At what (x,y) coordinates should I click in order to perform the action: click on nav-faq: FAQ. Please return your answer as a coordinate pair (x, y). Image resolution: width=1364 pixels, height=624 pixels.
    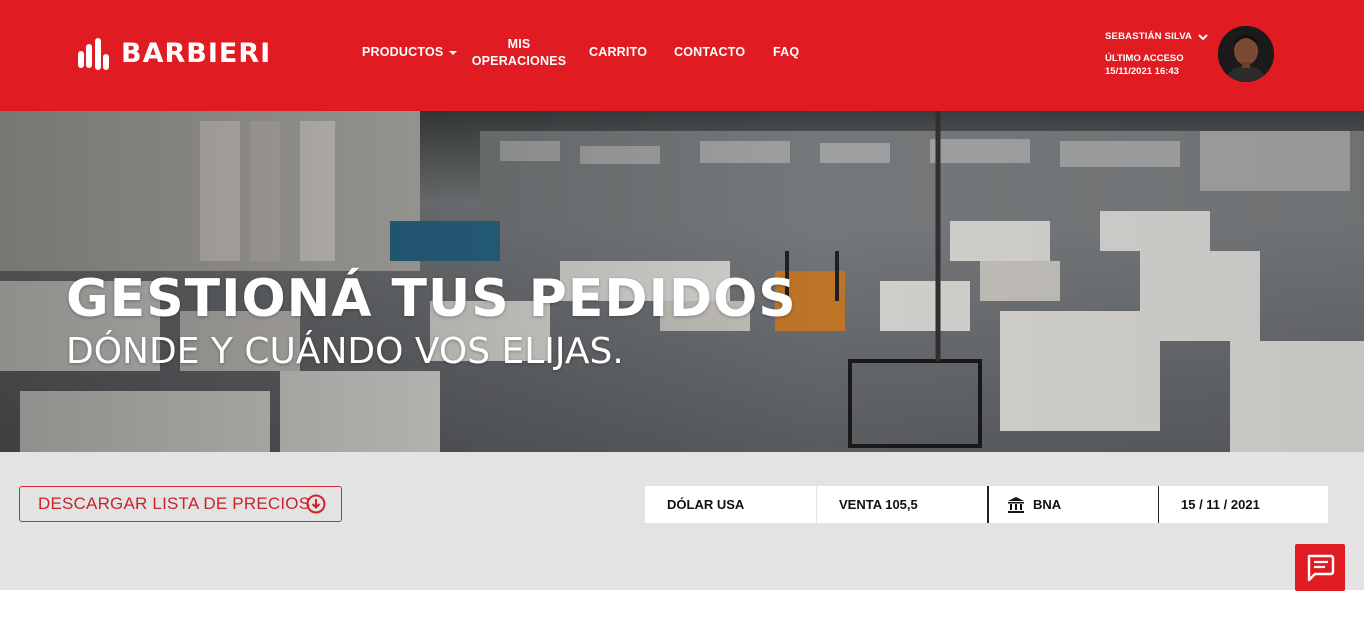
    Looking at the image, I should click on (786, 52).